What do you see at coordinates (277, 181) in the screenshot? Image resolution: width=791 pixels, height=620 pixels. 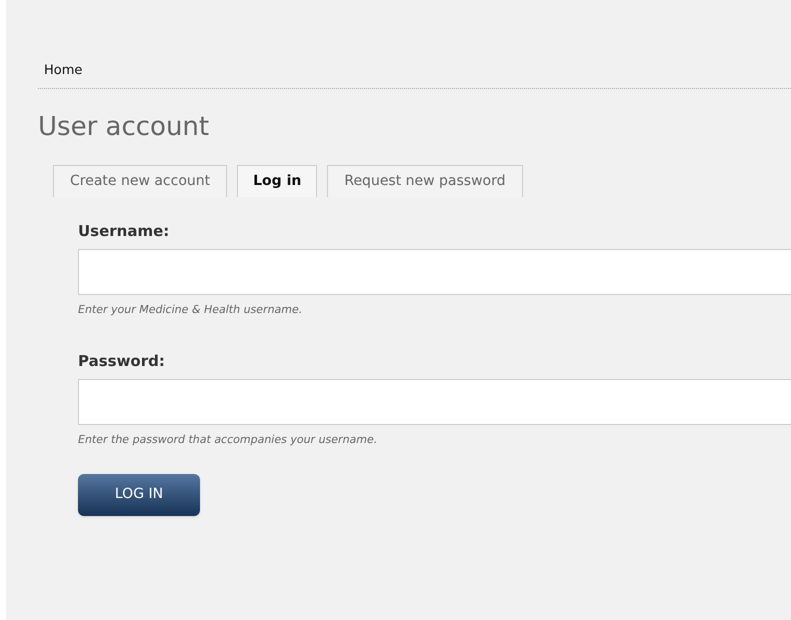 I see `tab: Log in` at bounding box center [277, 181].